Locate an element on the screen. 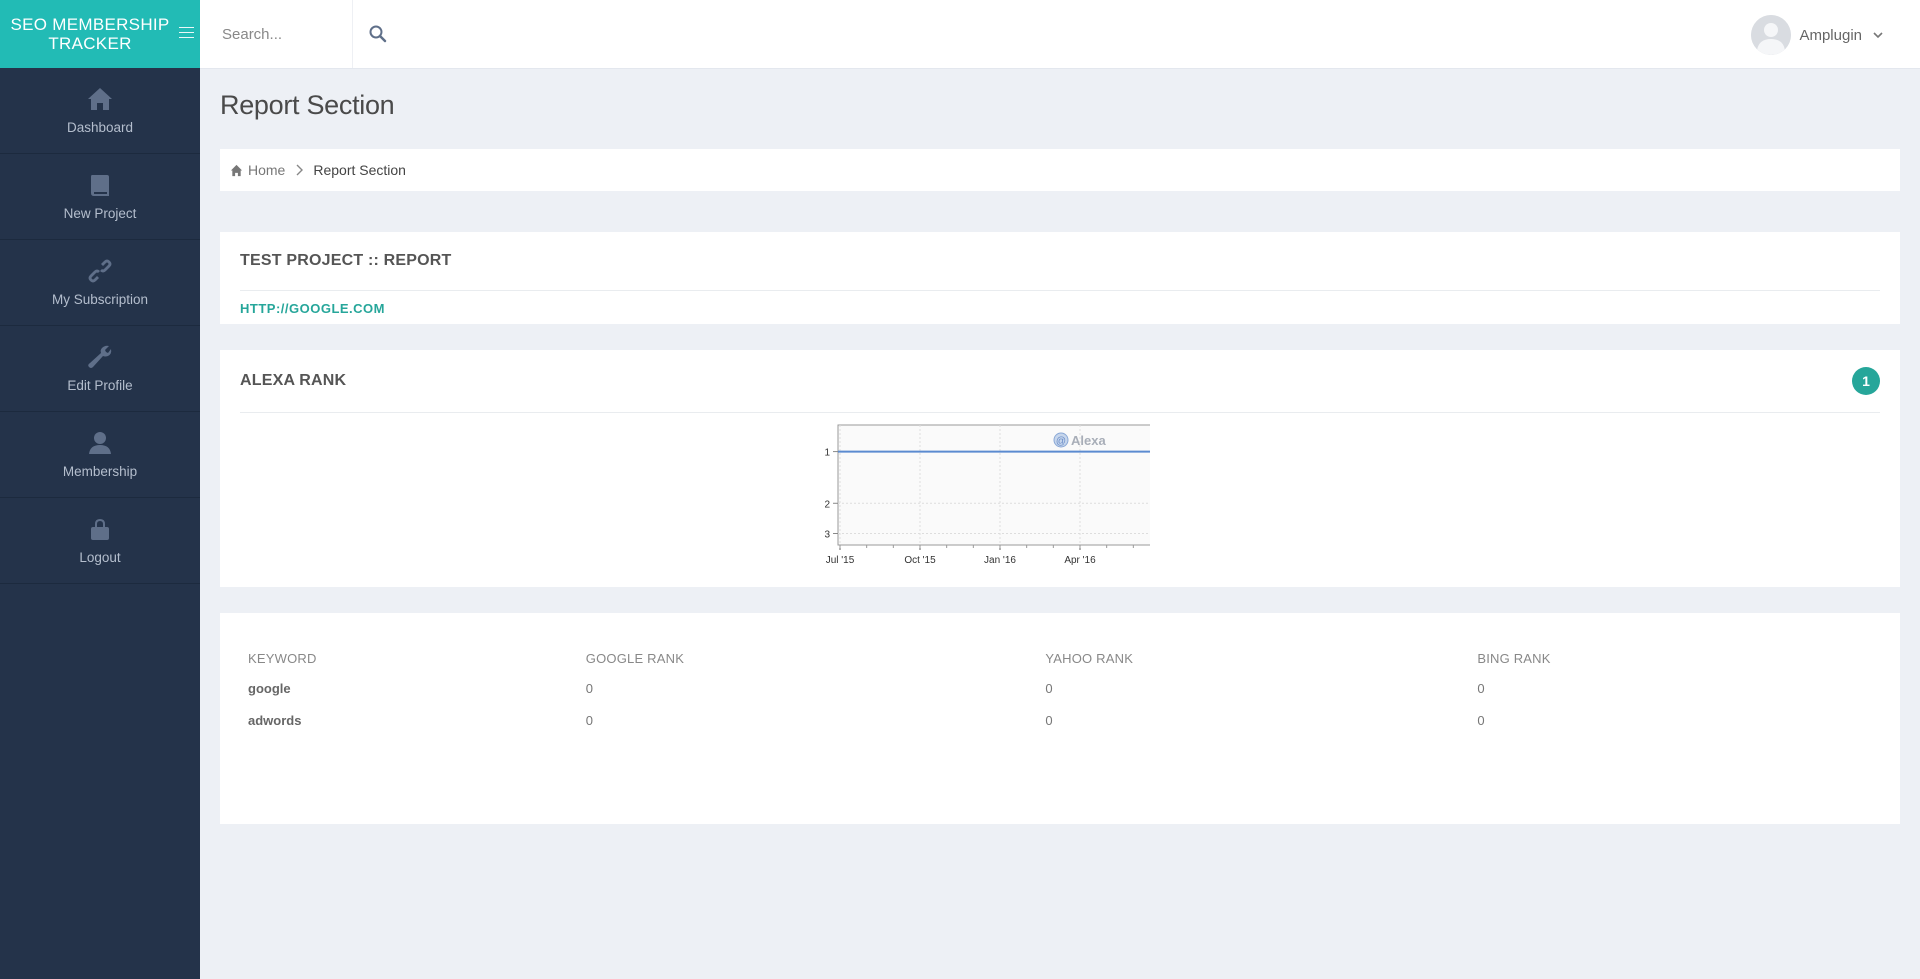 This screenshot has height=979, width=1920. user-menu: Amplugin is located at coordinates (1817, 35).